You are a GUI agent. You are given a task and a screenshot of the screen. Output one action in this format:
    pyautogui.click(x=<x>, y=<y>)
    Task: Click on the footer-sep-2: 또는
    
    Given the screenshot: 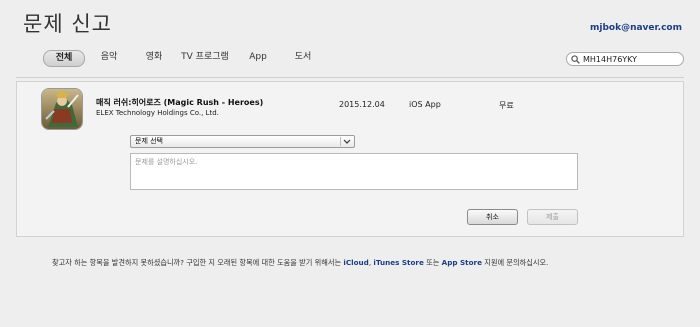 What is the action you would take?
    pyautogui.click(x=432, y=262)
    